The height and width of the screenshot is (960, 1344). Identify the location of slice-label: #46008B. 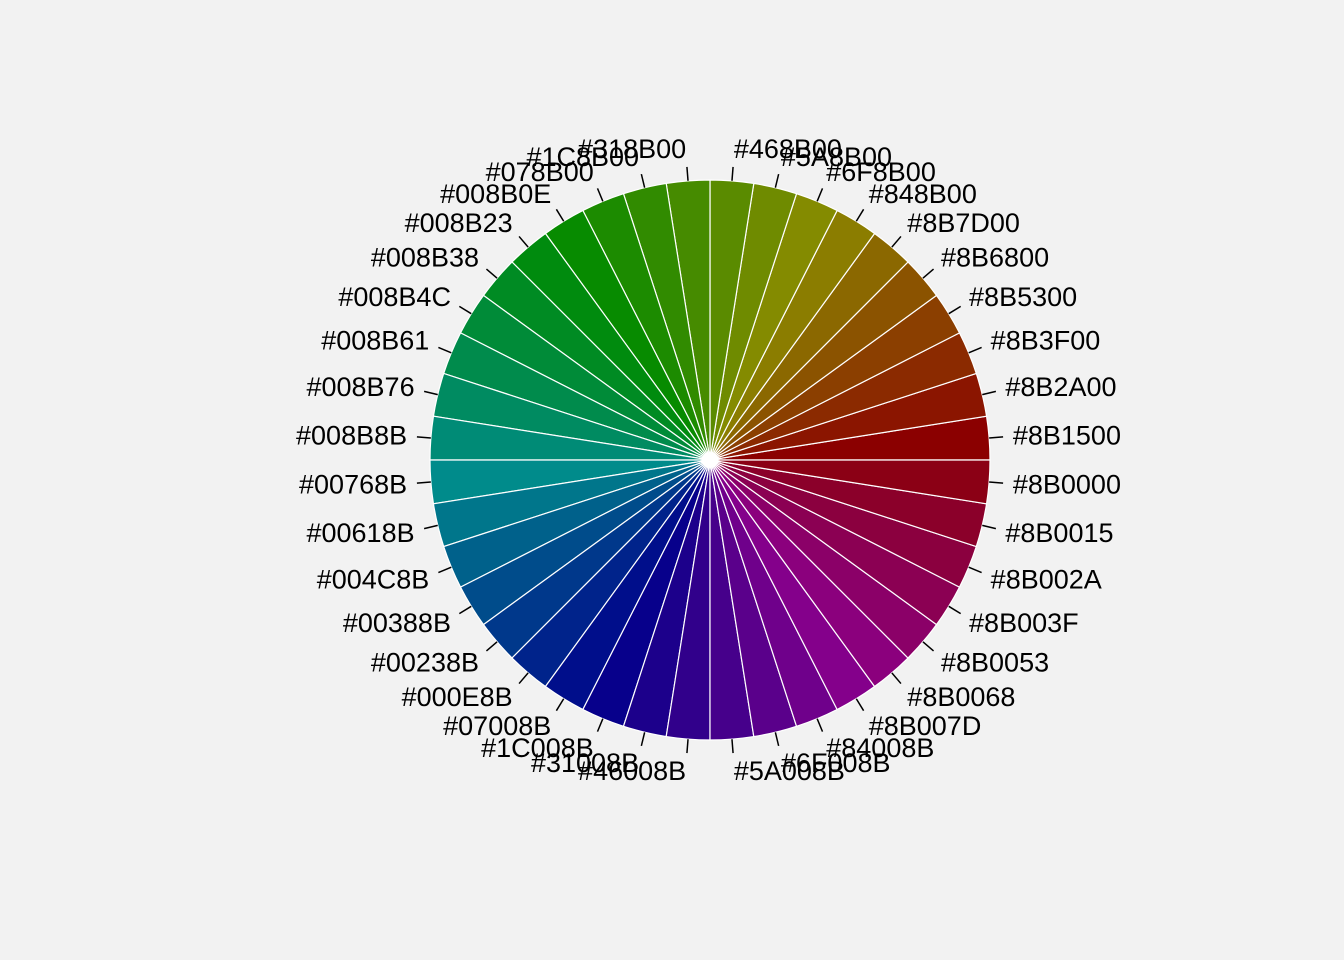
(632, 771).